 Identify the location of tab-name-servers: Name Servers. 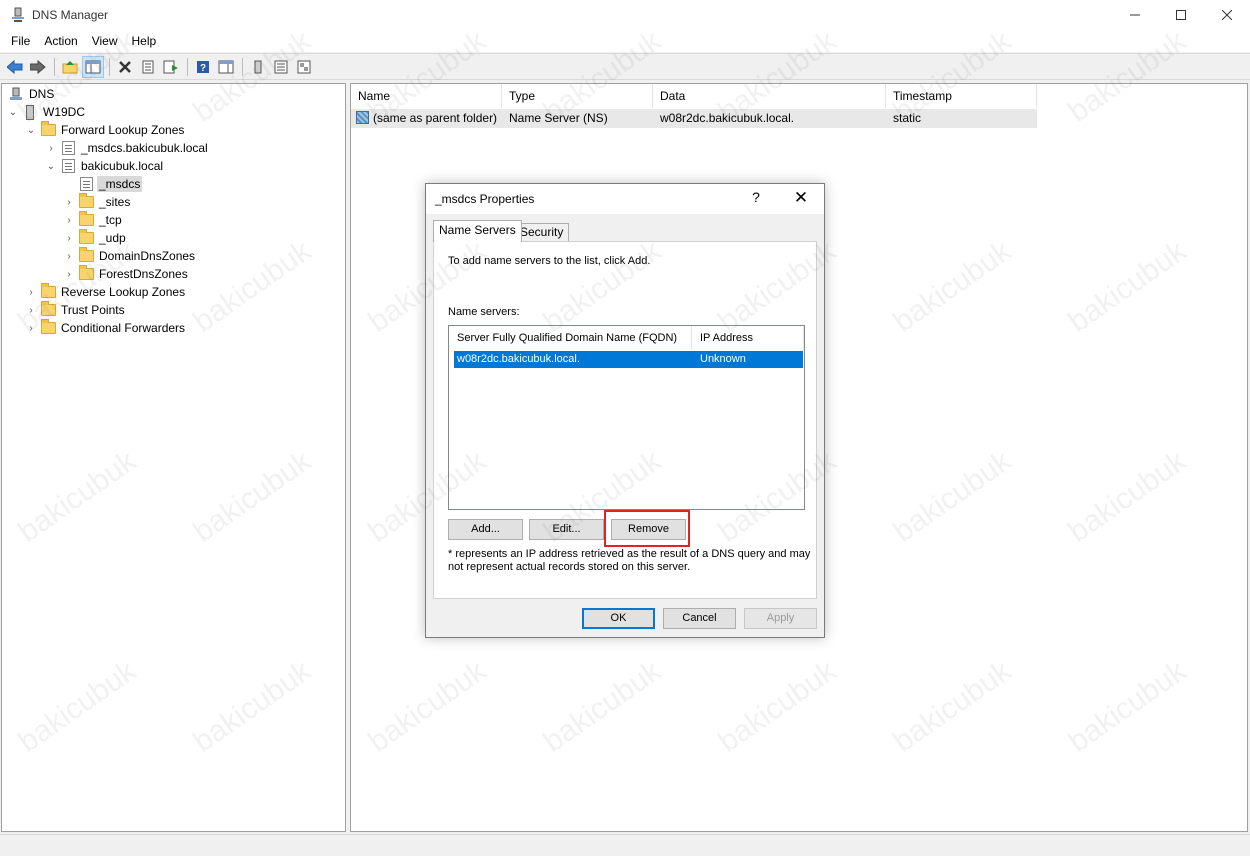
(477, 231).